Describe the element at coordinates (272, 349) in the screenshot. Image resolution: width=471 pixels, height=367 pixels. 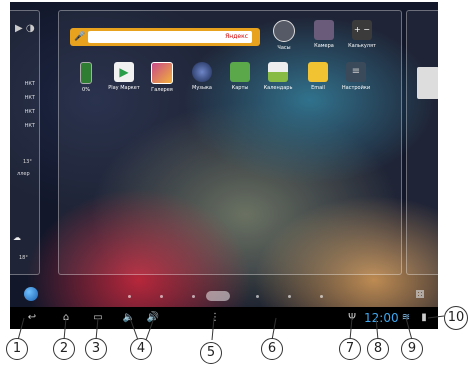
I see `callout-6: 6` at that location.